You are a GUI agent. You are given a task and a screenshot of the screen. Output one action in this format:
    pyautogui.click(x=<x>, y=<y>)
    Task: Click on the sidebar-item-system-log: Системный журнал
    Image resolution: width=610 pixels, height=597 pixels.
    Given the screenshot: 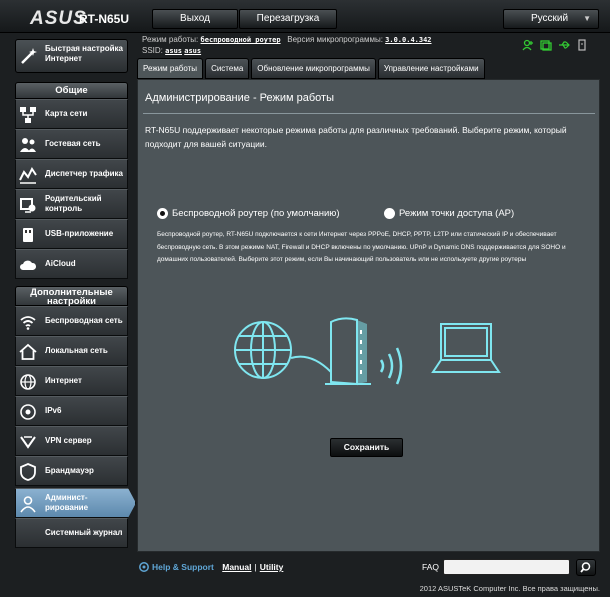 What is the action you would take?
    pyautogui.click(x=71, y=533)
    